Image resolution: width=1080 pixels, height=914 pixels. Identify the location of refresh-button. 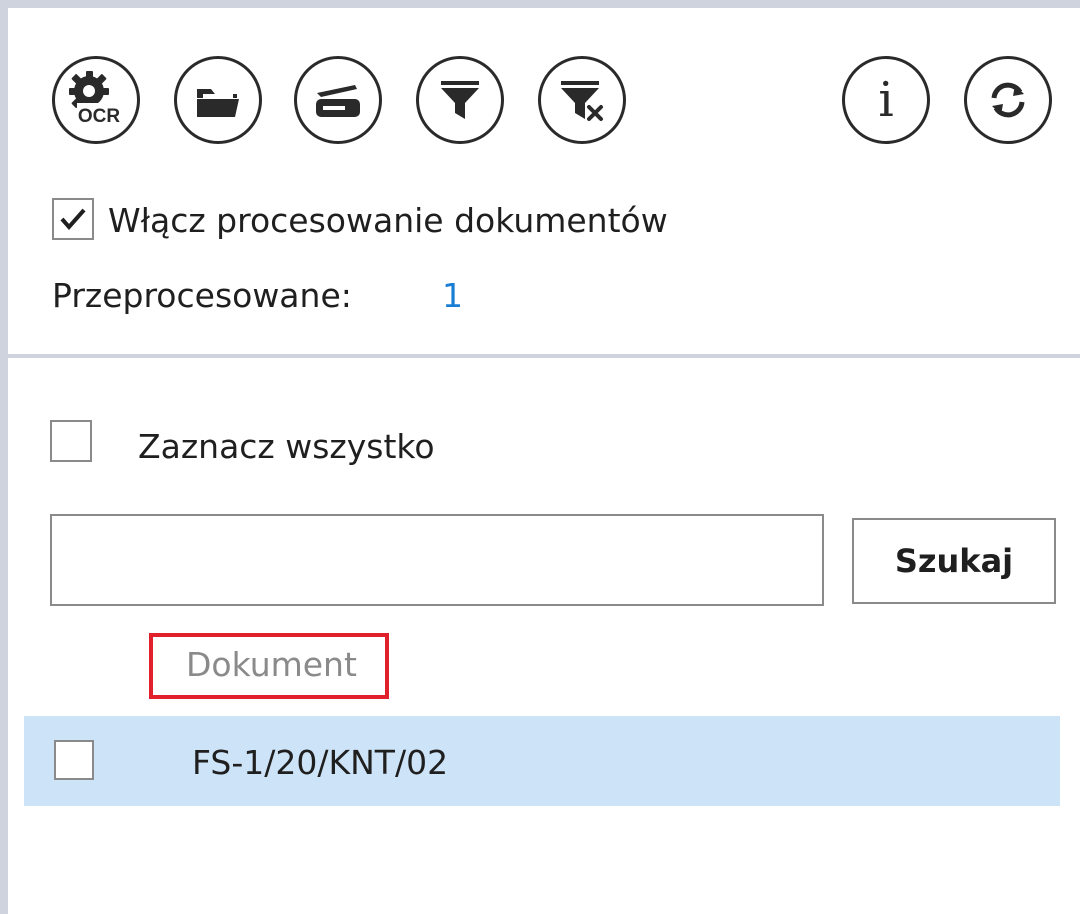
(1008, 100).